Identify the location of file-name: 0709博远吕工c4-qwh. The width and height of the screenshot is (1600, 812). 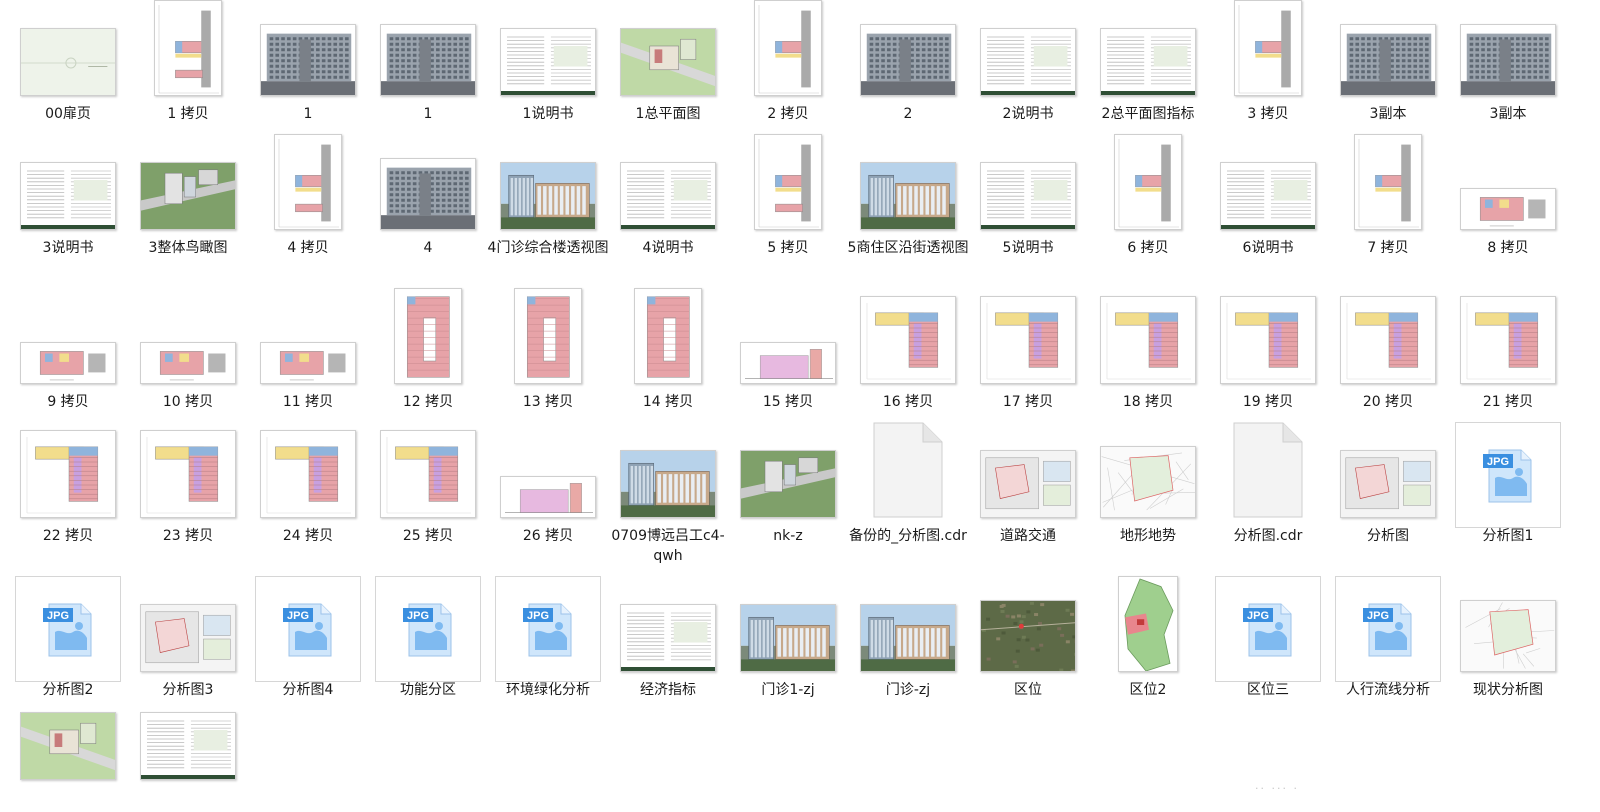
(668, 546).